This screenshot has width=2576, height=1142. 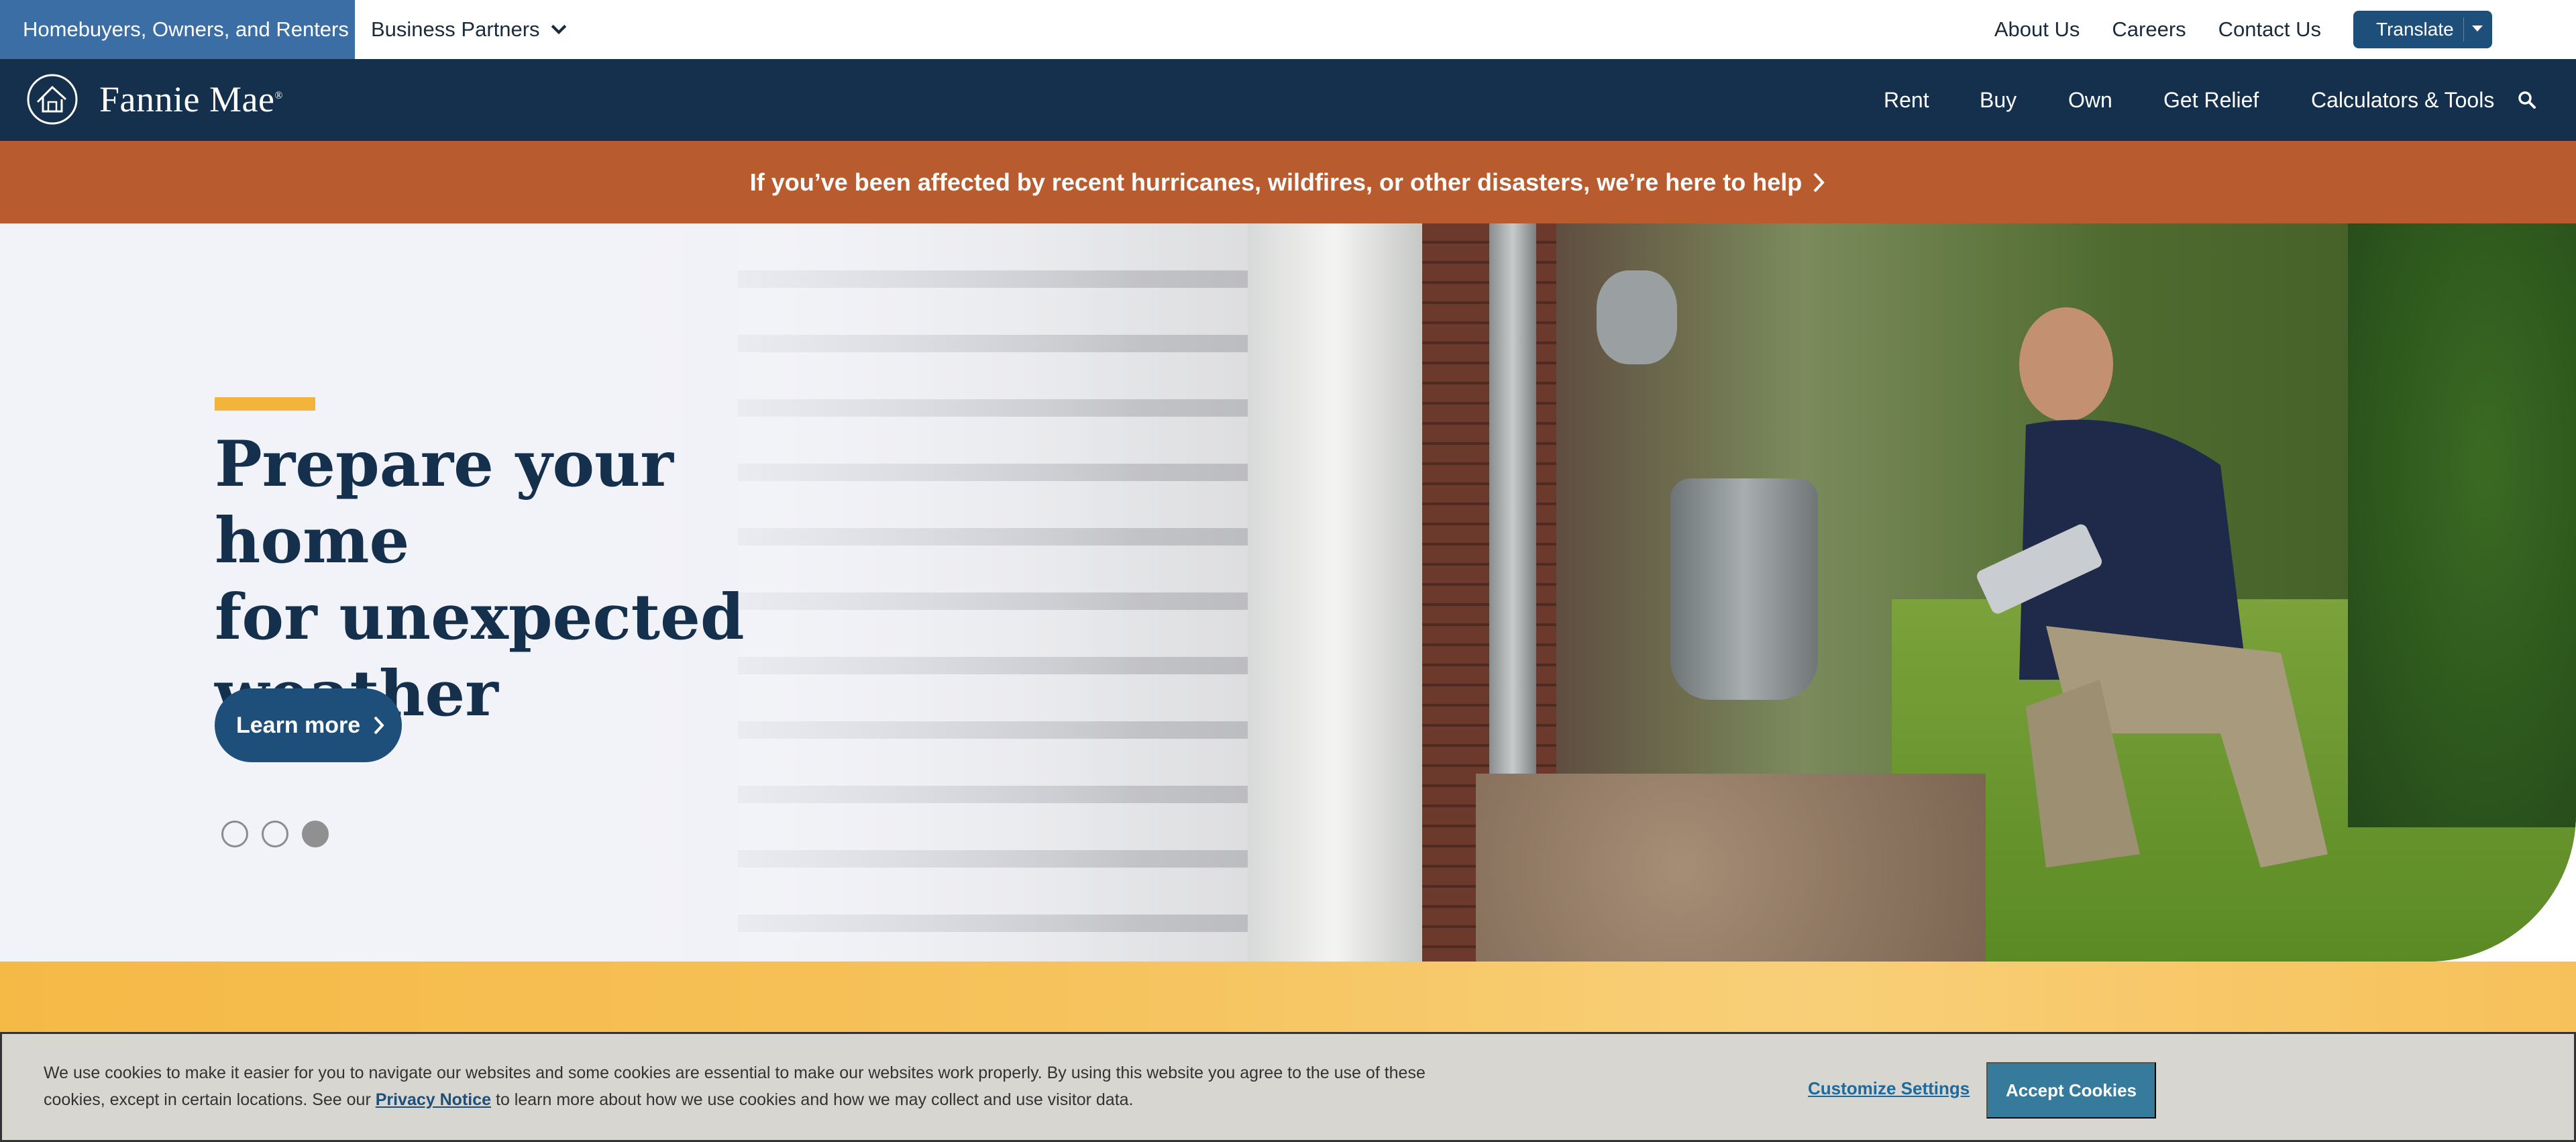 What do you see at coordinates (1998, 100) in the screenshot?
I see `nav-buy: Buy` at bounding box center [1998, 100].